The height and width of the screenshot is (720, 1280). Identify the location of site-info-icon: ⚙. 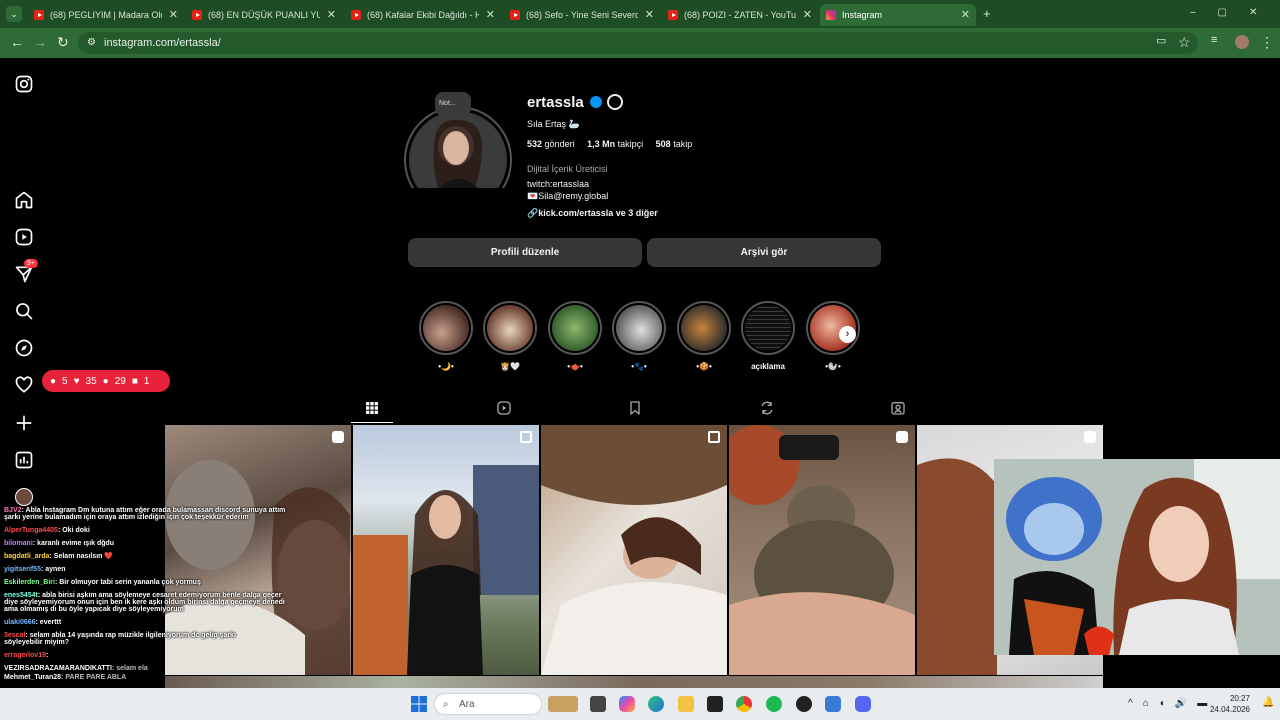
(91, 43).